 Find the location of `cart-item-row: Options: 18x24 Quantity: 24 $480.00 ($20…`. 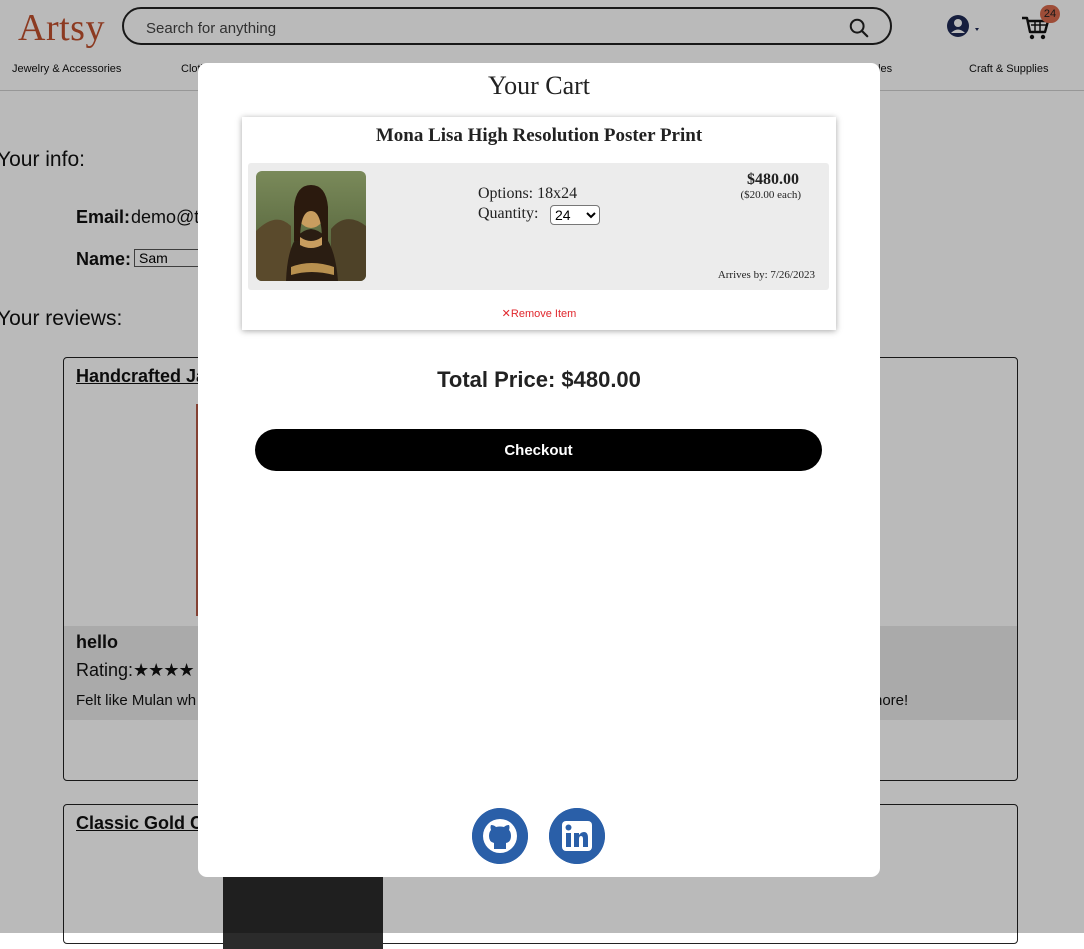

cart-item-row: Options: 18x24 Quantity: 24 $480.00 ($20… is located at coordinates (538, 226).